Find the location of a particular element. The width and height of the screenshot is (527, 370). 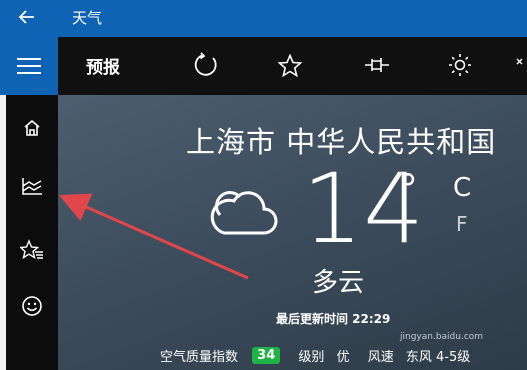

hamburger-menu-icon is located at coordinates (29, 66).